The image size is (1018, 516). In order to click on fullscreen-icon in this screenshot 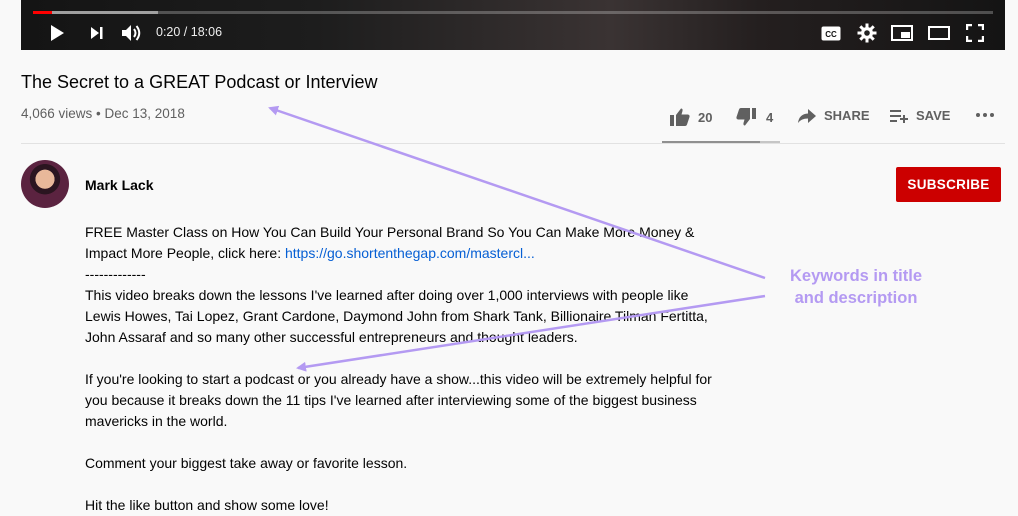, I will do `click(975, 33)`.